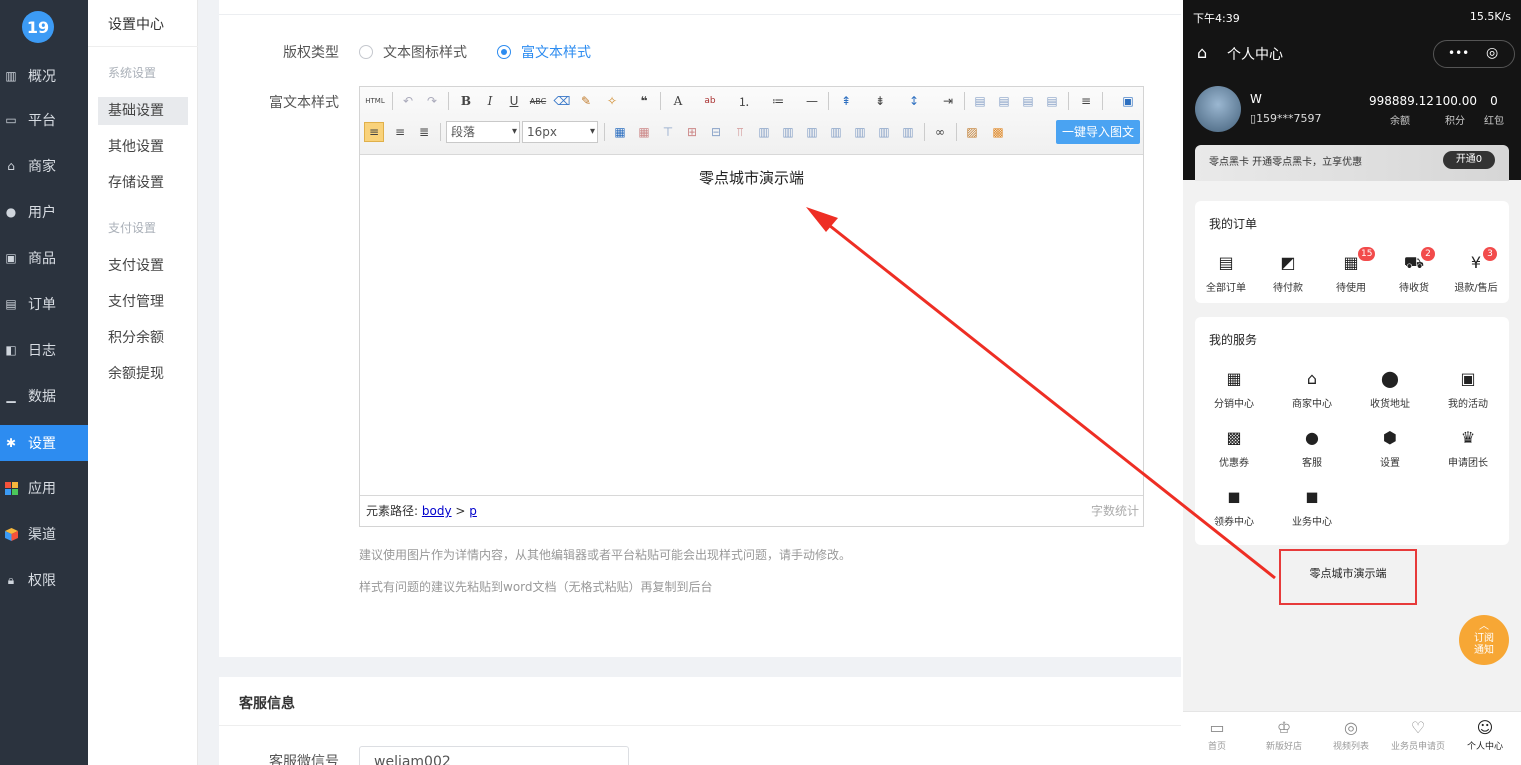  I want to click on home-icon: ⌂, so click(1202, 52).